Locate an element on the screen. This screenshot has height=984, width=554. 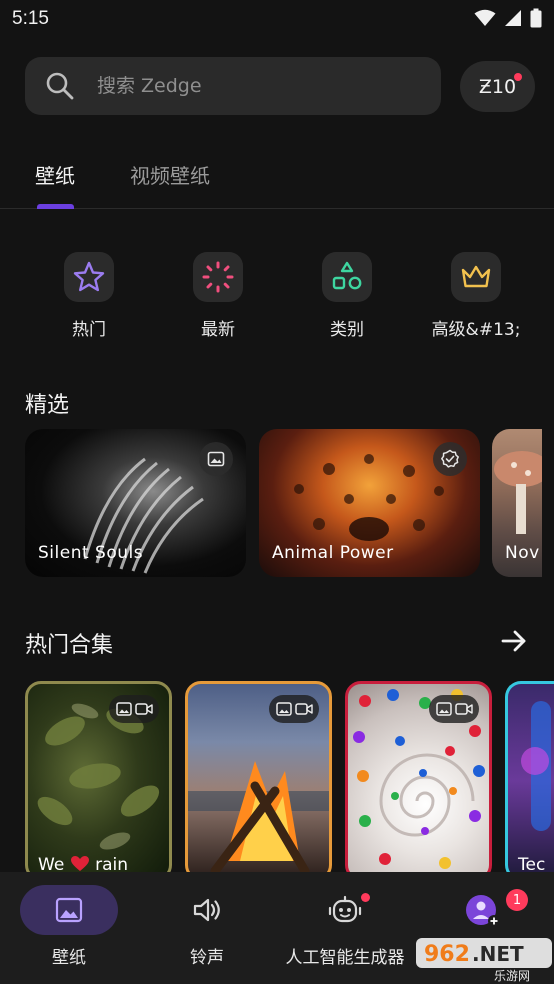
collection-card-partial: Tec is located at coordinates (529, 781).